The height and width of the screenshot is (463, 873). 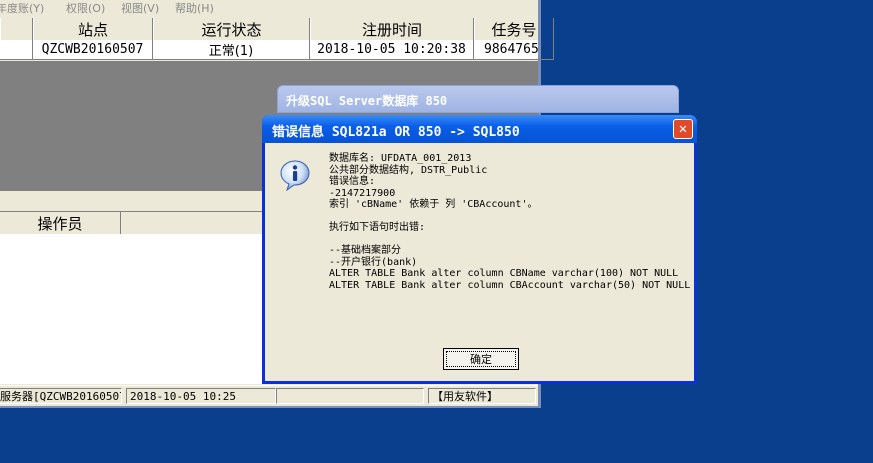 What do you see at coordinates (61, 396) in the screenshot?
I see `status-server: 服务器[QZCWB20160507]` at bounding box center [61, 396].